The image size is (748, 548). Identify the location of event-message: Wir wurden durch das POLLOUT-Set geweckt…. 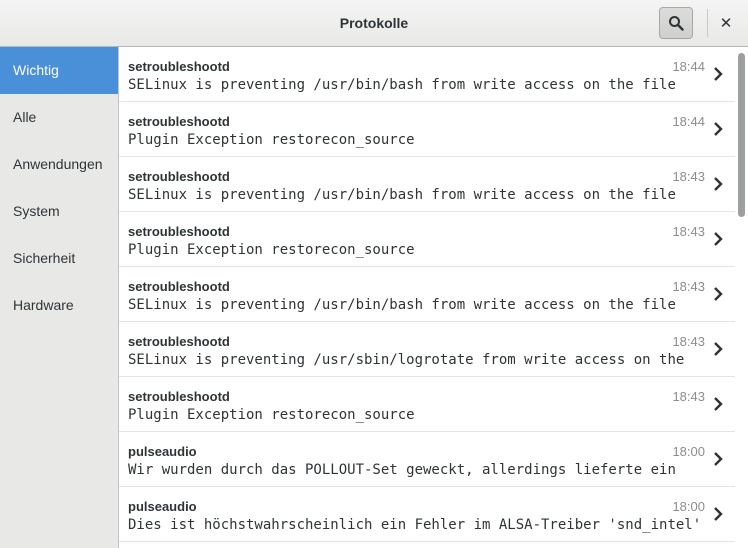
(402, 470).